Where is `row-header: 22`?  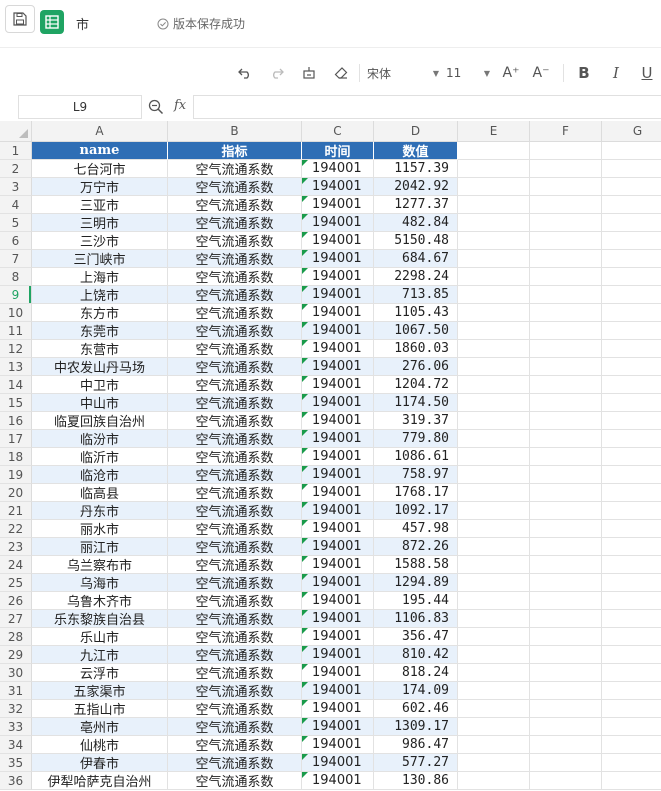
row-header: 22 is located at coordinates (16, 529).